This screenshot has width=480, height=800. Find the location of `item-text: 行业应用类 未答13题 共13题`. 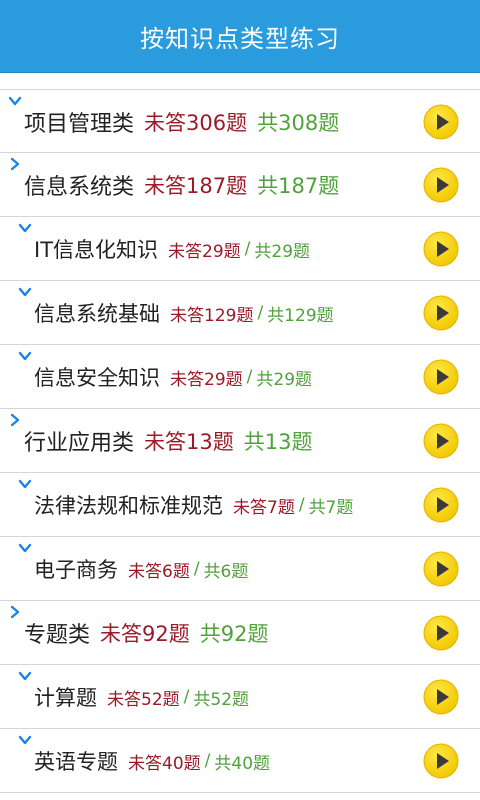

item-text: 行业应用类 未答13题 共13题 is located at coordinates (168, 441).